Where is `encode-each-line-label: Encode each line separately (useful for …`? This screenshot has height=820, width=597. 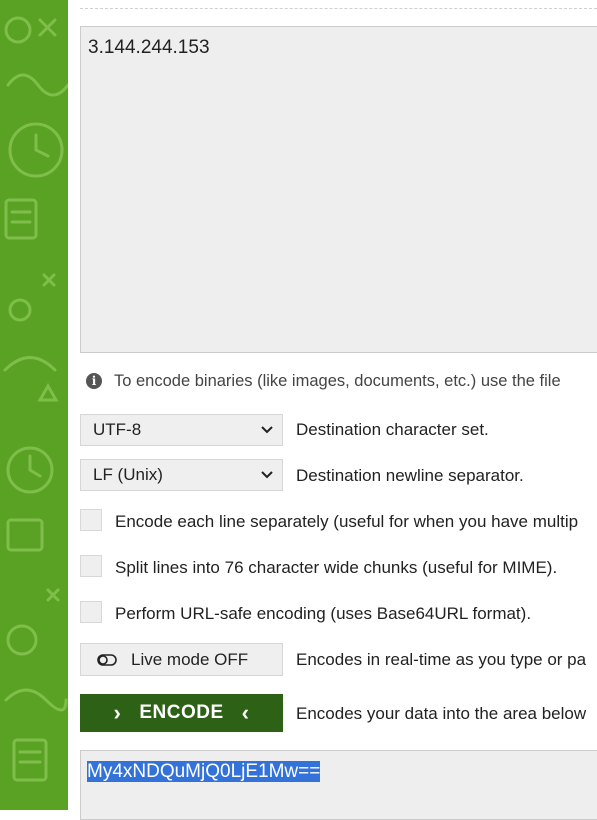 encode-each-line-label: Encode each line separately (useful for … is located at coordinates (347, 521).